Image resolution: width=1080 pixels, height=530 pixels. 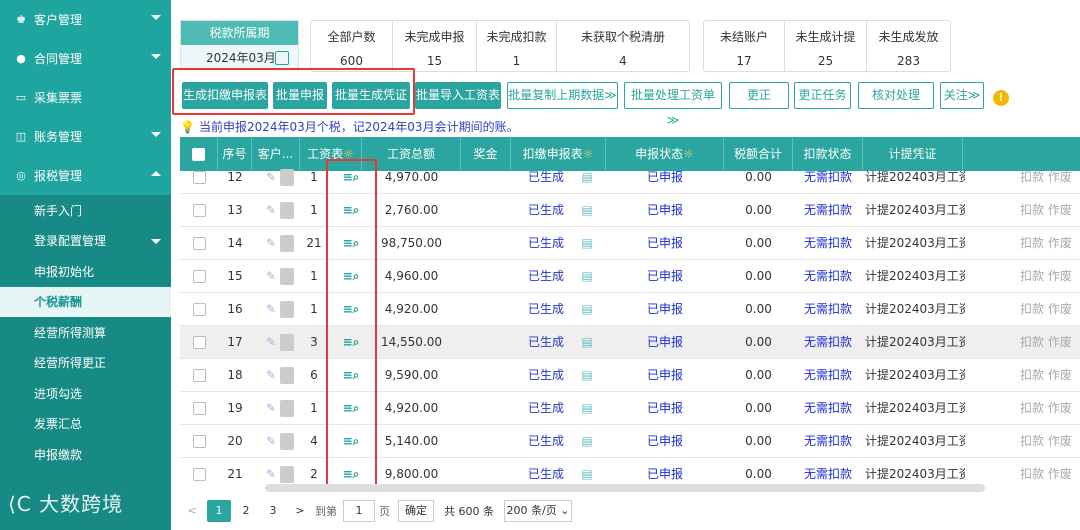 I want to click on correct-task-button: 更正任务, so click(x=822, y=95).